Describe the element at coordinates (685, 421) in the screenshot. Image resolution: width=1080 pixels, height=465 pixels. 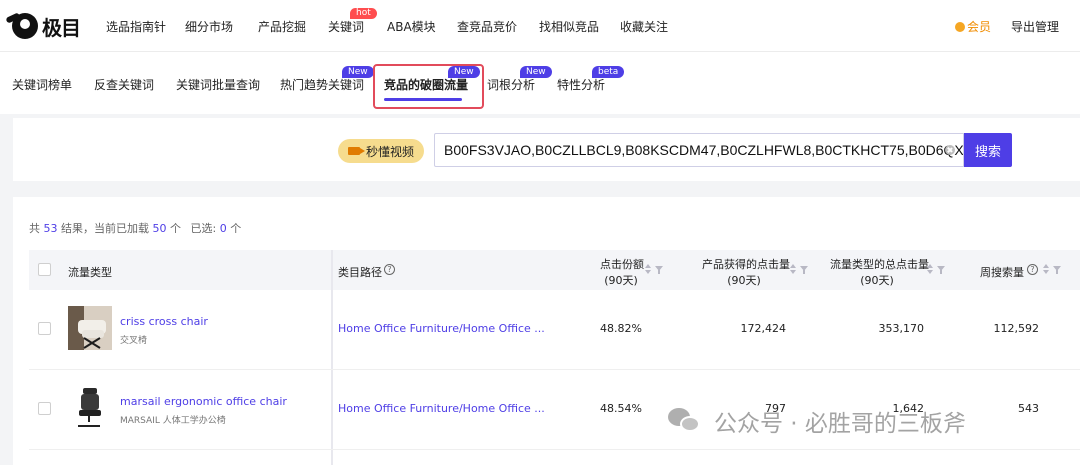
I see `wechat-icon` at that location.